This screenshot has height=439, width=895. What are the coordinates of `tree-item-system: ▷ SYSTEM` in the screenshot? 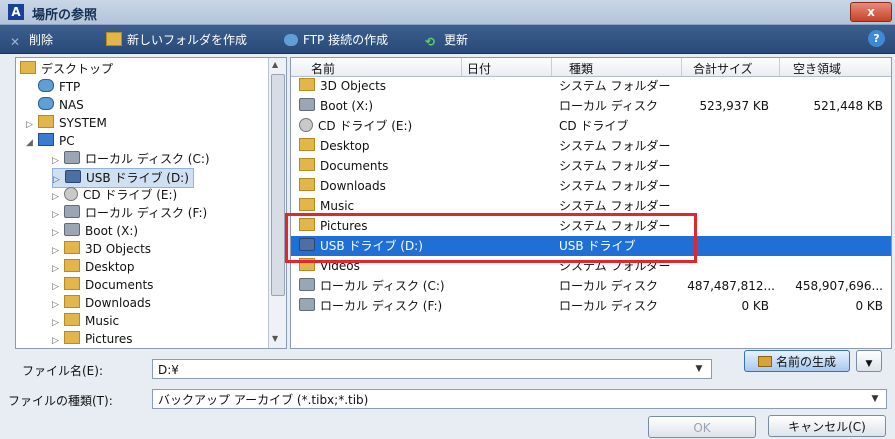 It's located at (66, 123).